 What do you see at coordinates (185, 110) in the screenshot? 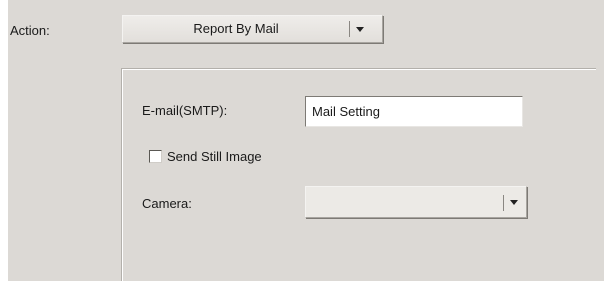
I see `email-smtp-label: E-mail(SMTP):` at bounding box center [185, 110].